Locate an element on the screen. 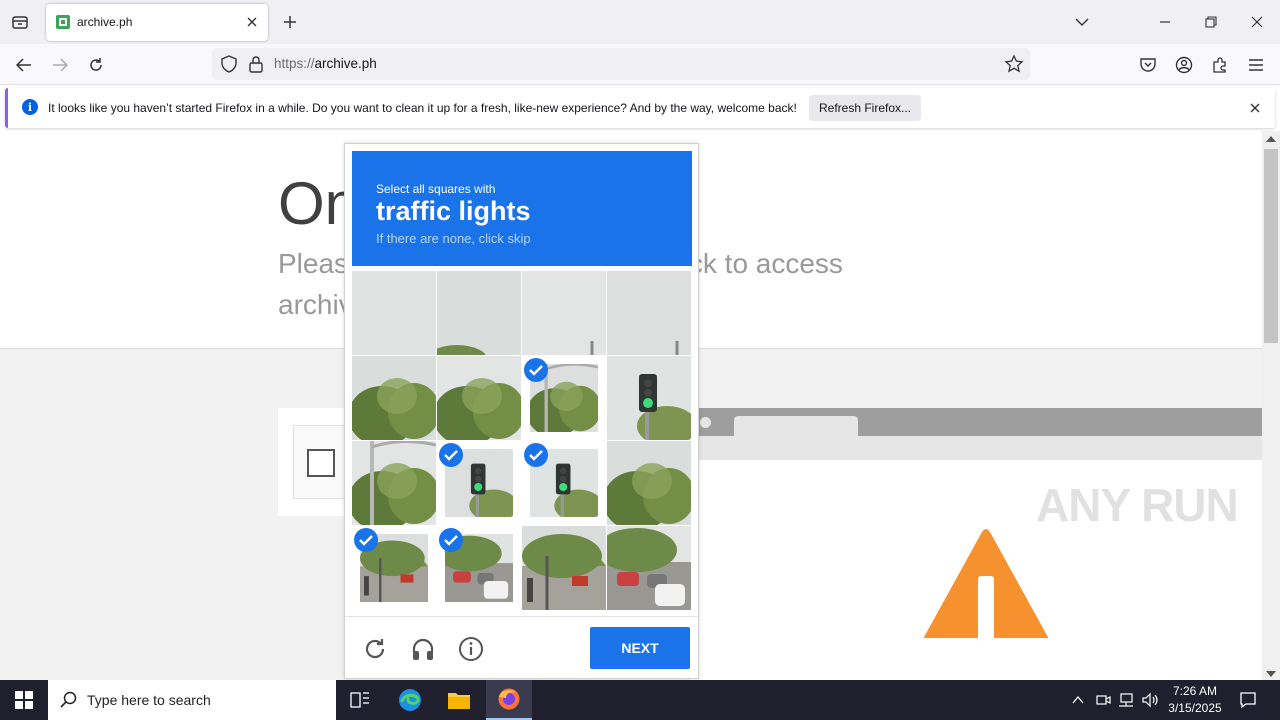 This screenshot has height=720, width=1280. challenge-checkbox is located at coordinates (321, 463).